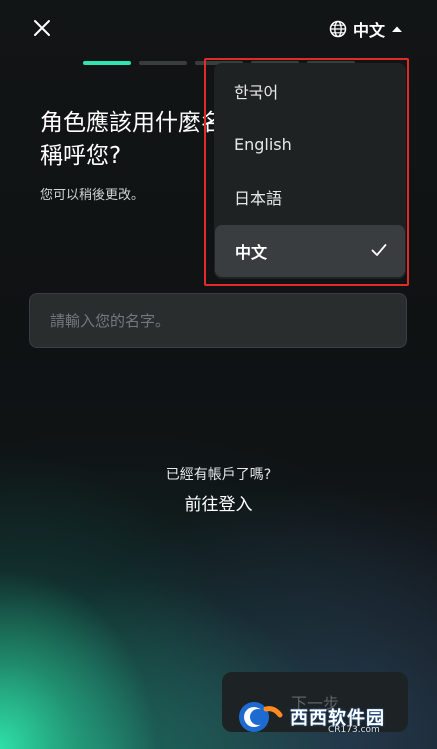  Describe the element at coordinates (310, 91) in the screenshot. I see `language-option-korean: 한국어` at that location.